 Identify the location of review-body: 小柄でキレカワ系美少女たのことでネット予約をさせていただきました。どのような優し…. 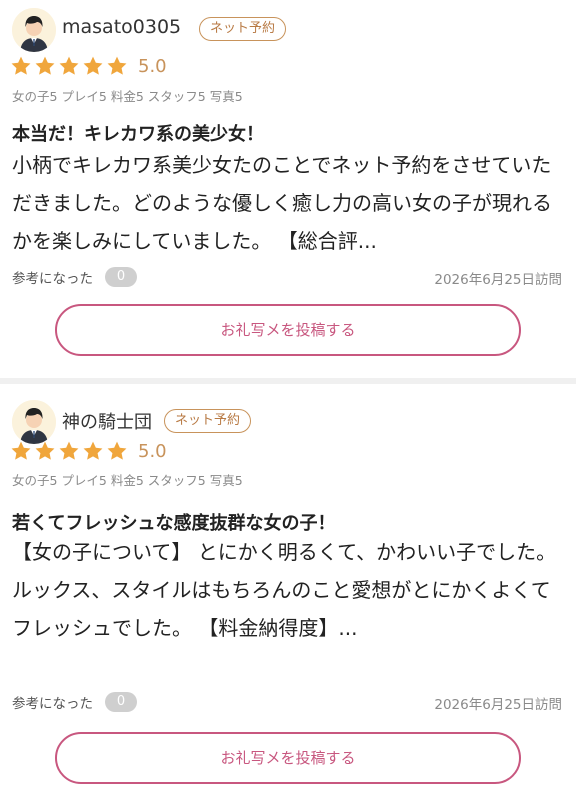
(288, 203).